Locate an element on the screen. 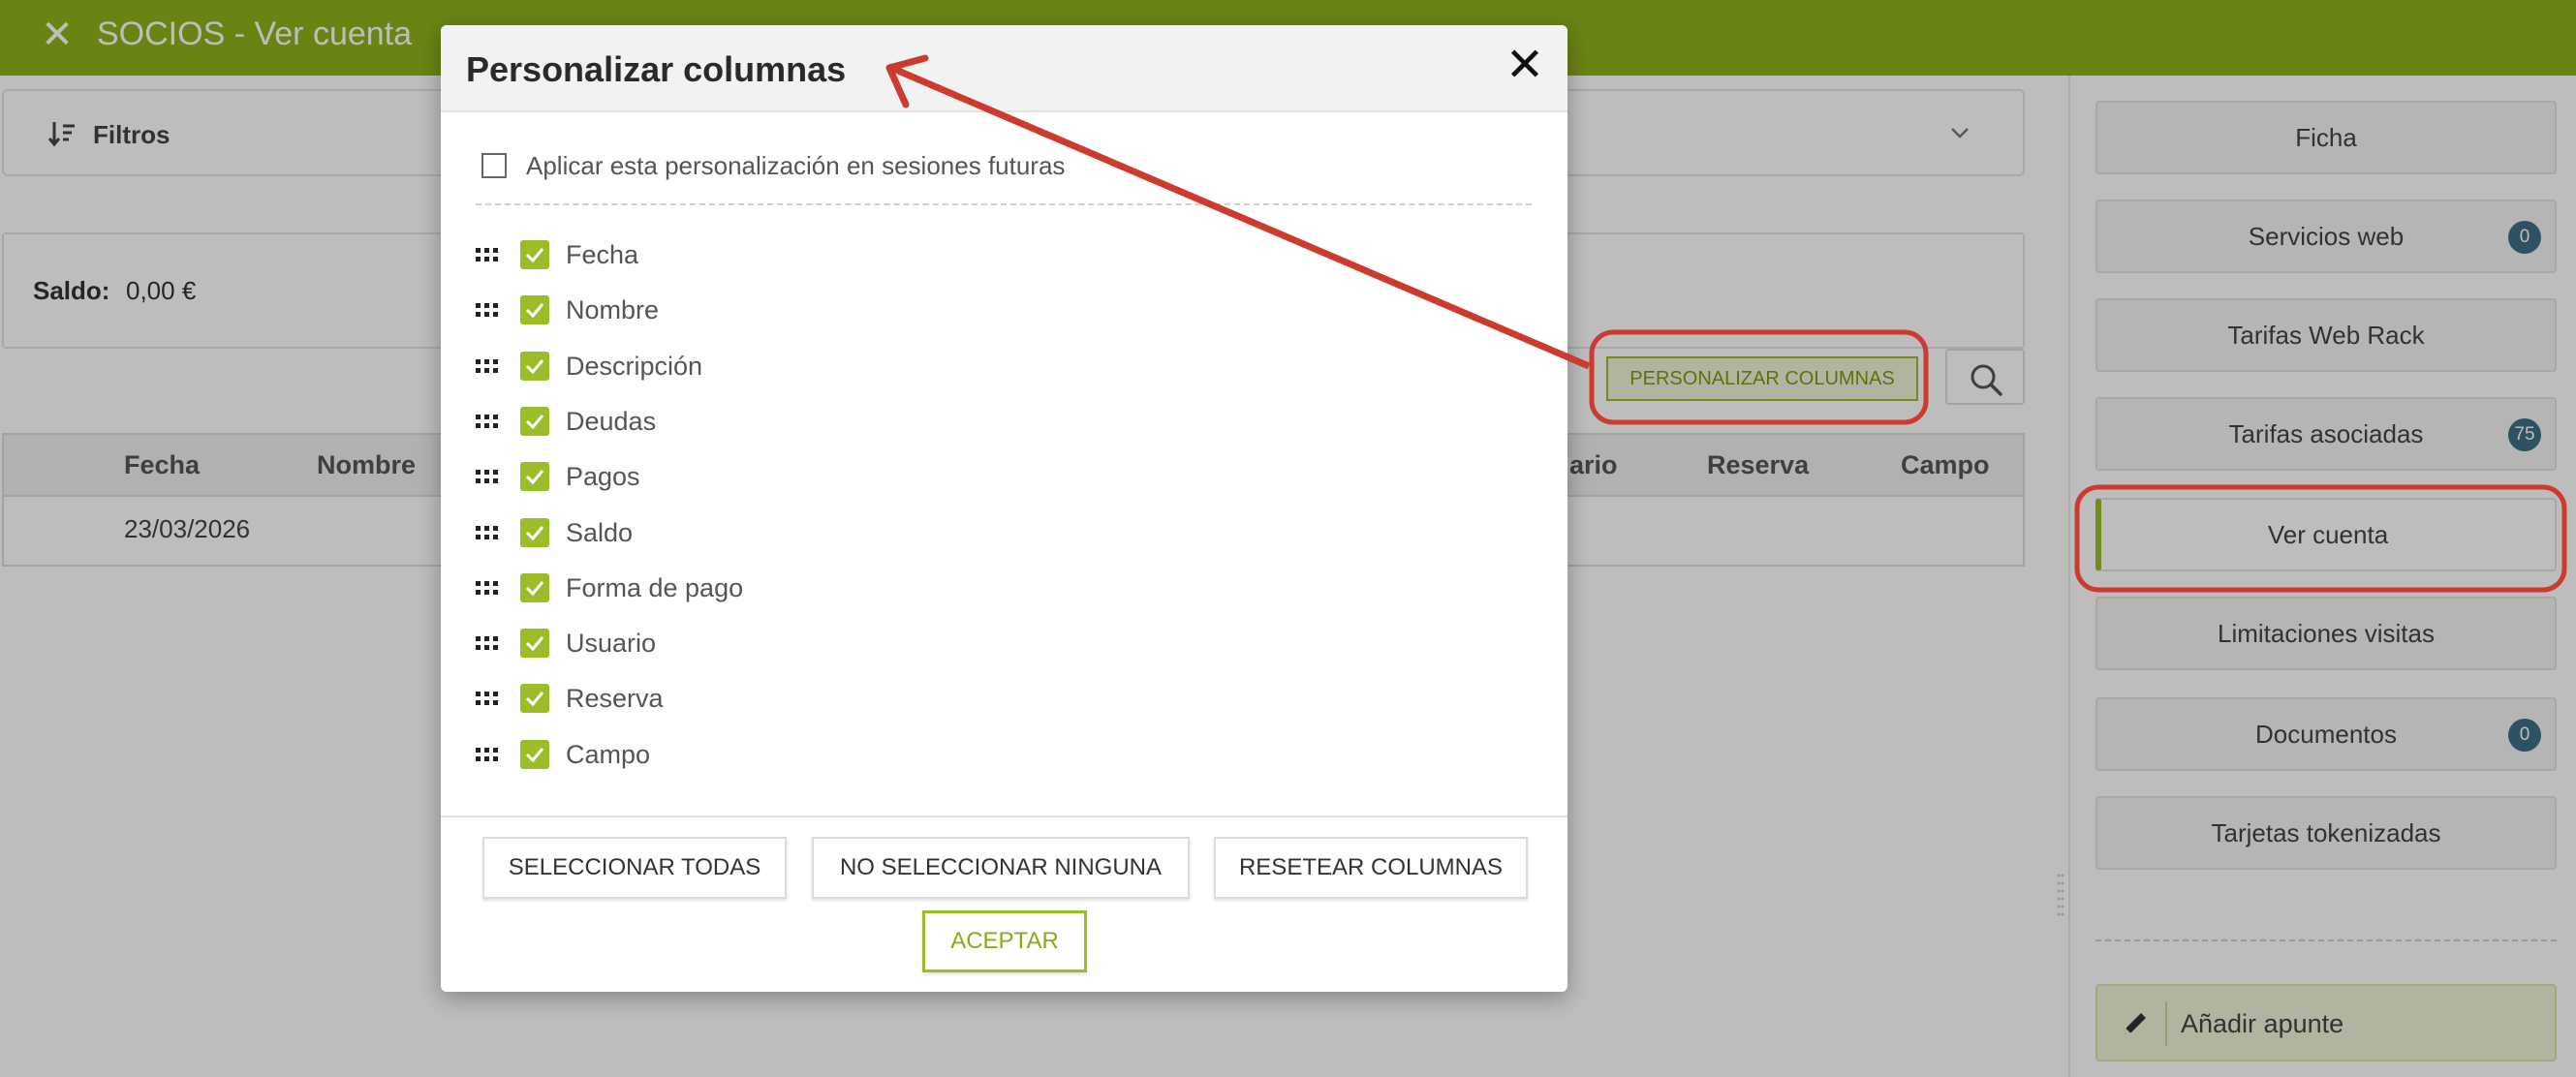 The width and height of the screenshot is (2576, 1077). column-label: Campo is located at coordinates (608, 754).